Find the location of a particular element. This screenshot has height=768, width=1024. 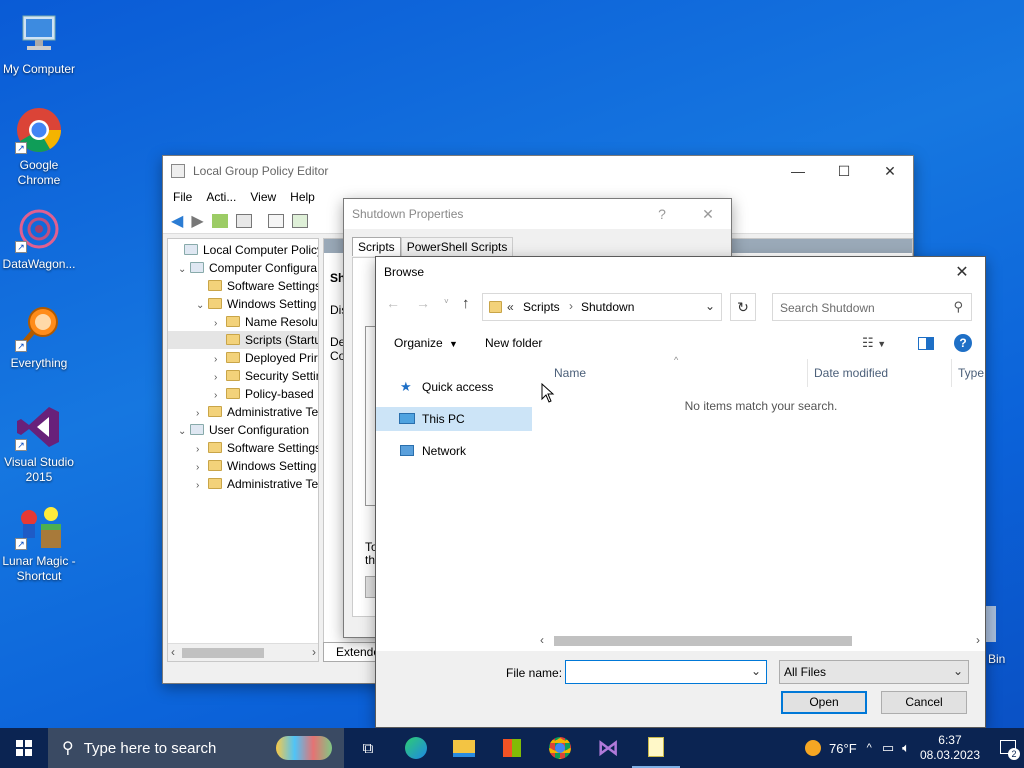

forward-arrow-icon: ▶ is located at coordinates (197, 221).